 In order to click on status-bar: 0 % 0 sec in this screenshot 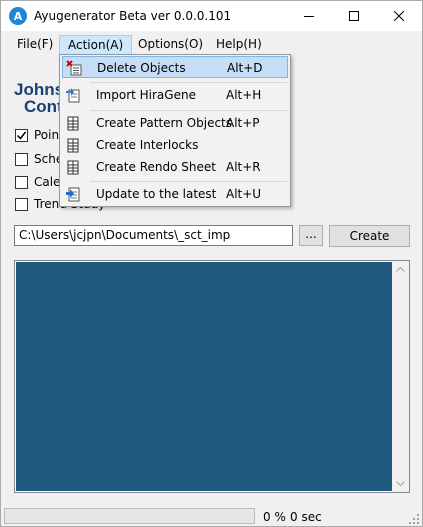, I will do `click(211, 515)`.